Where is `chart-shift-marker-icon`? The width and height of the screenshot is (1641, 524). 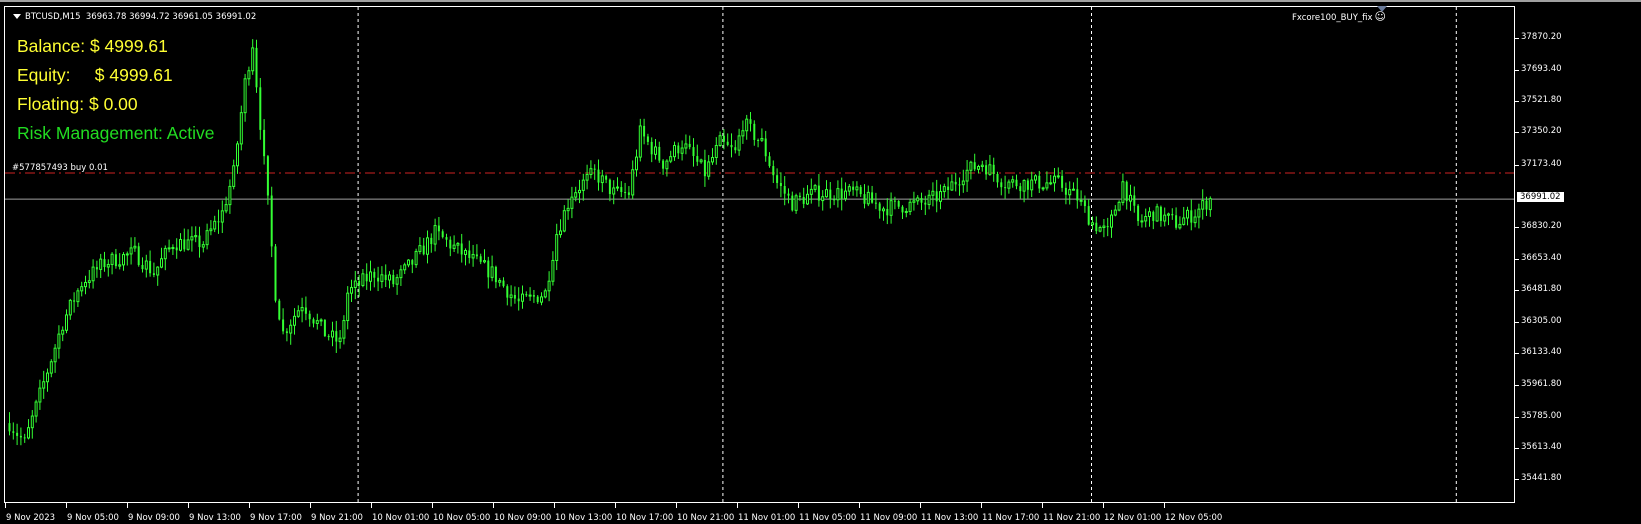
chart-shift-marker-icon is located at coordinates (1382, 9).